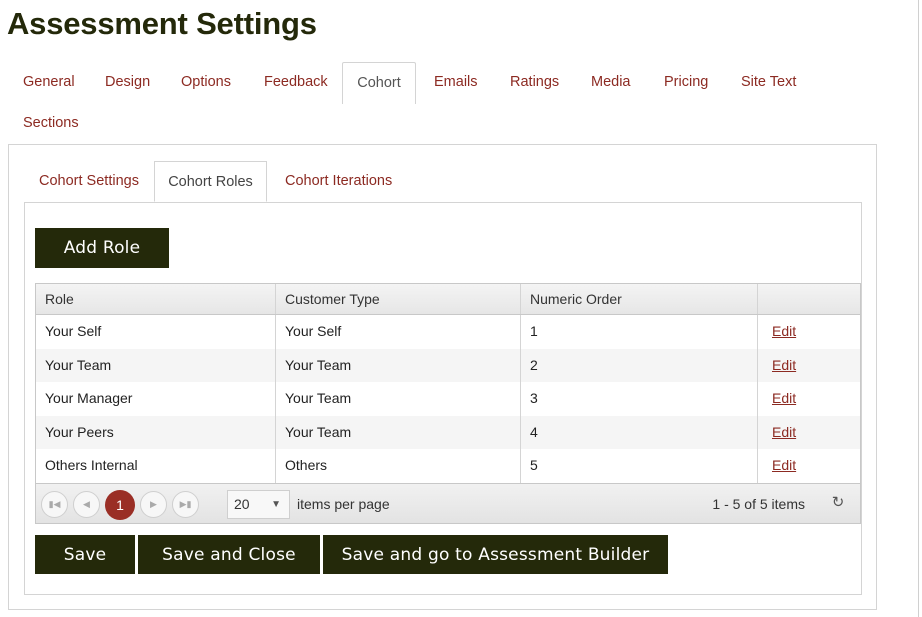 The height and width of the screenshot is (617, 922). I want to click on cell-role: Your Self, so click(156, 332).